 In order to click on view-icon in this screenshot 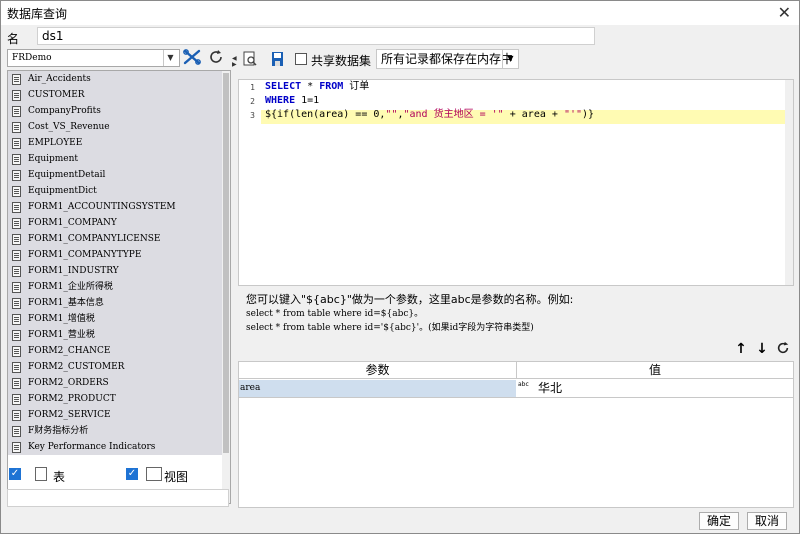, I will do `click(154, 474)`.